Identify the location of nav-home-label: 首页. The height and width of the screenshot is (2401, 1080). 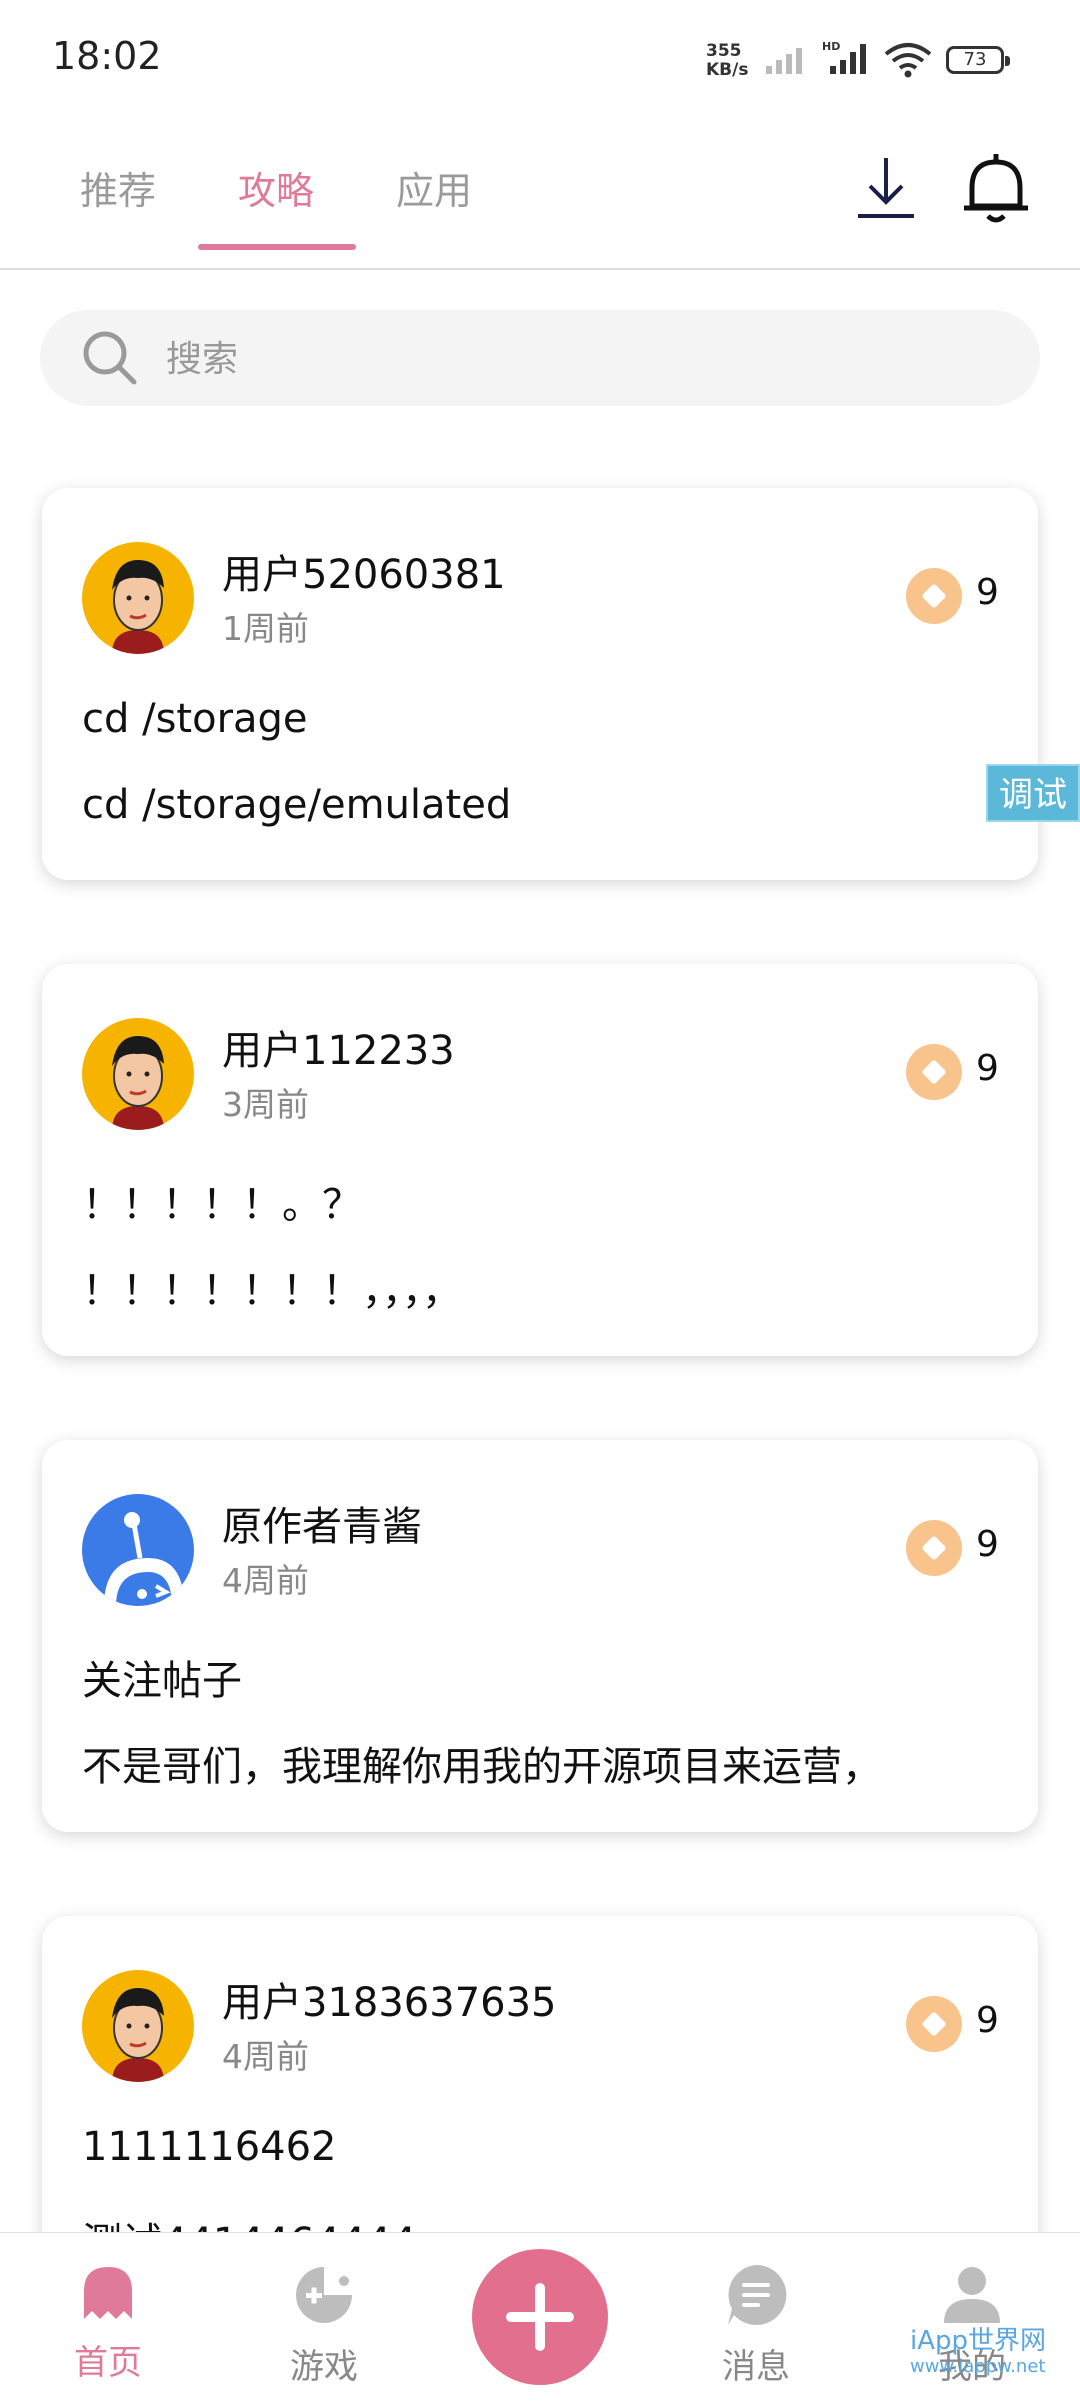
(108, 2363).